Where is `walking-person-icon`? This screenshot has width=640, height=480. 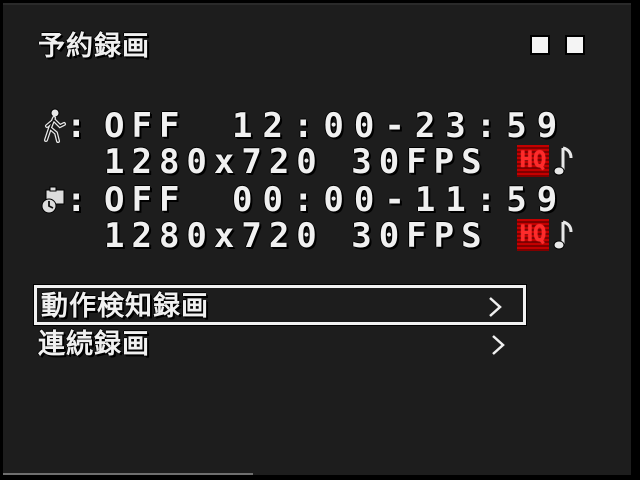
walking-person-icon is located at coordinates (54, 126).